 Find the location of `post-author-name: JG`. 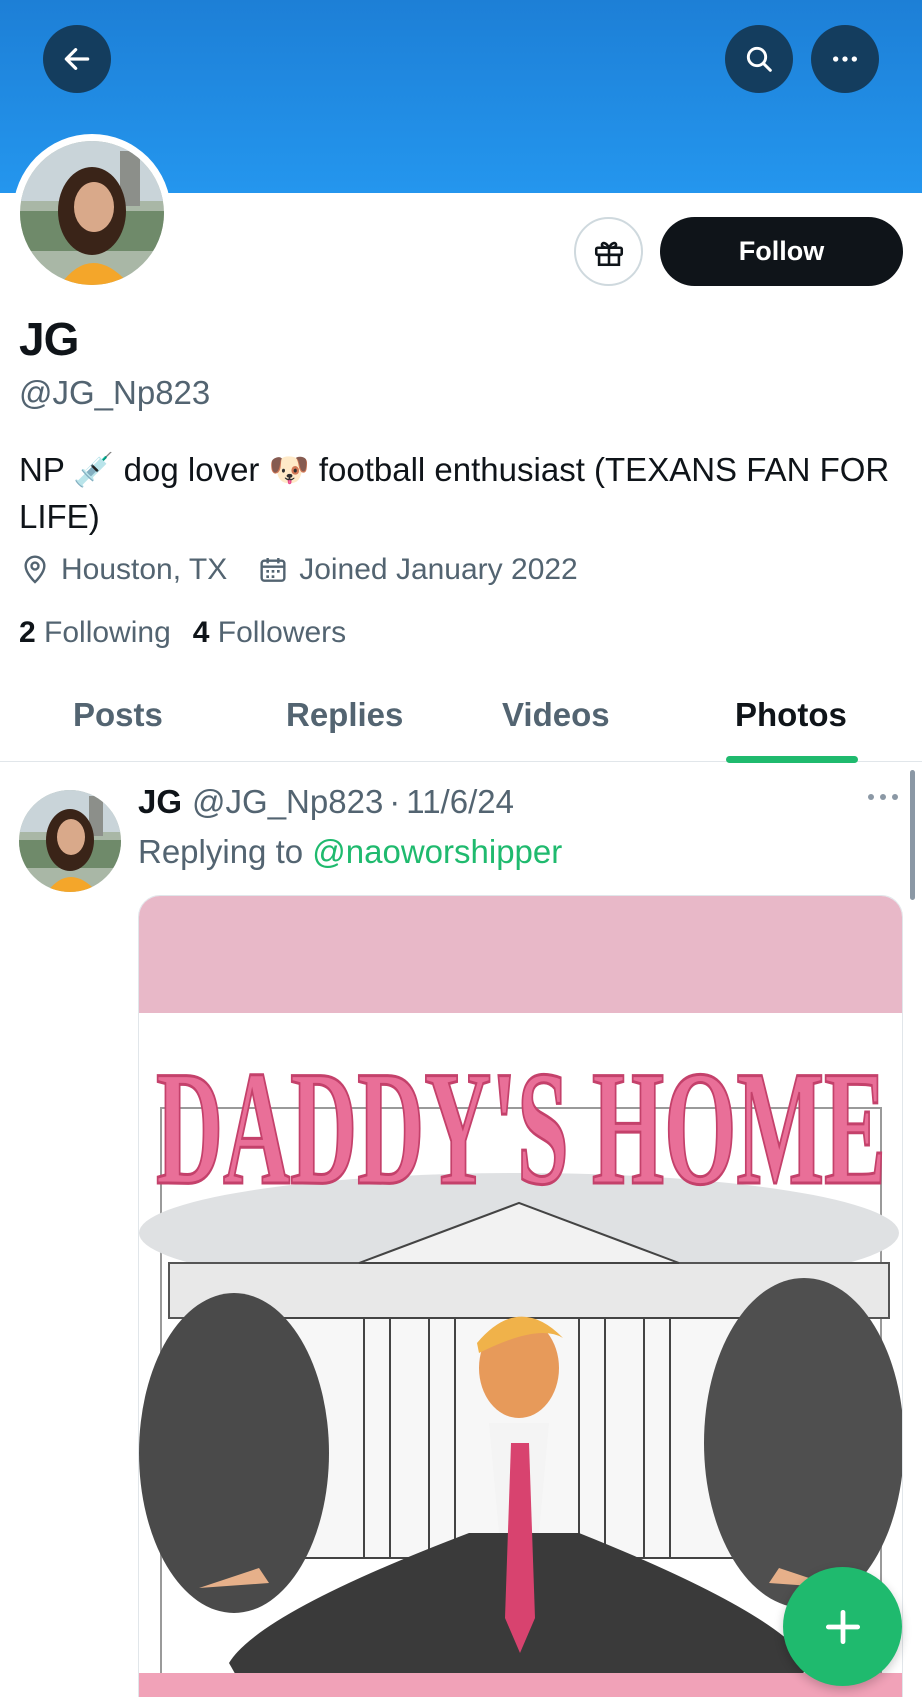

post-author-name: JG is located at coordinates (160, 802).